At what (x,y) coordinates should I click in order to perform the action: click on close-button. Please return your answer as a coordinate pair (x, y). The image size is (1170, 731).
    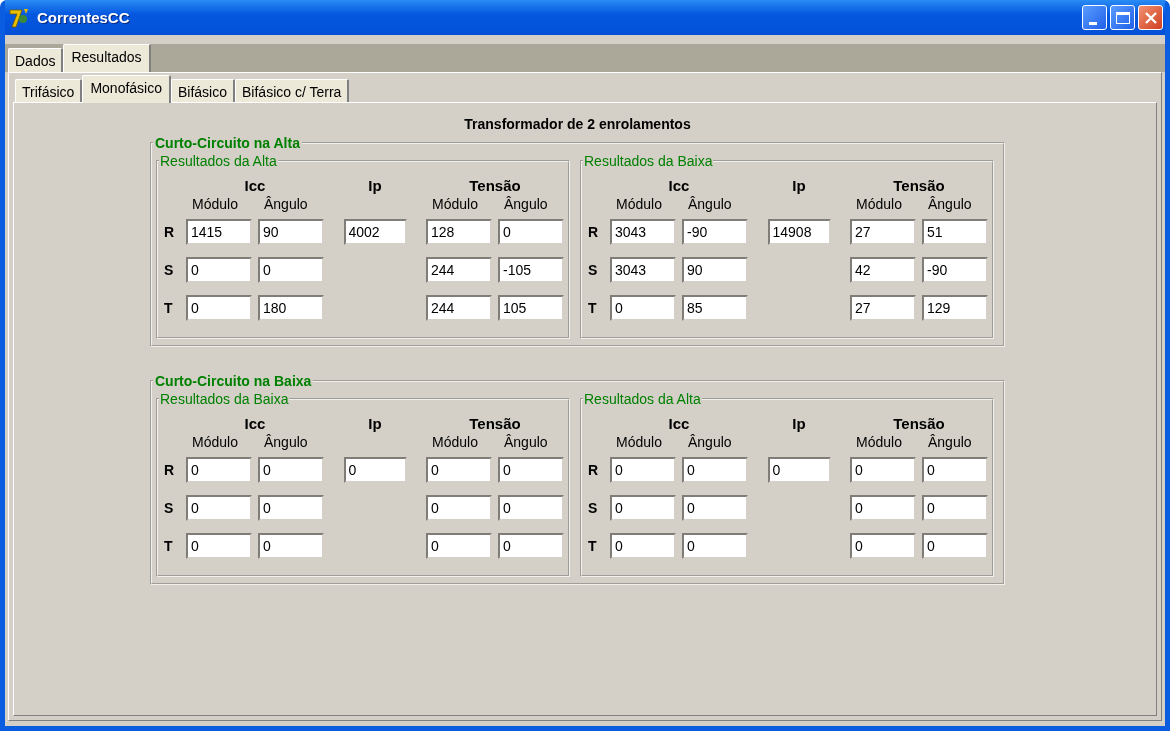
    Looking at the image, I should click on (1150, 17).